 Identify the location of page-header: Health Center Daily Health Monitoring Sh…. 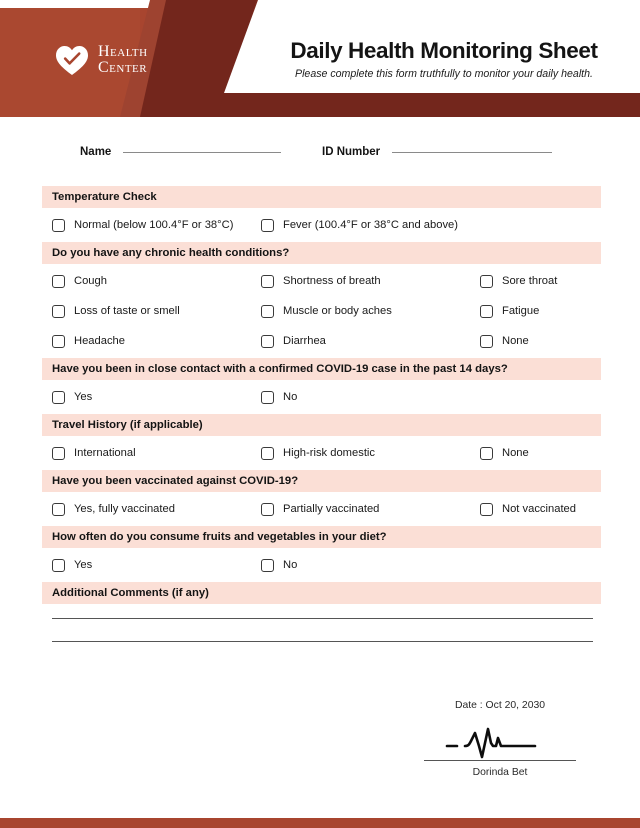
(320, 58).